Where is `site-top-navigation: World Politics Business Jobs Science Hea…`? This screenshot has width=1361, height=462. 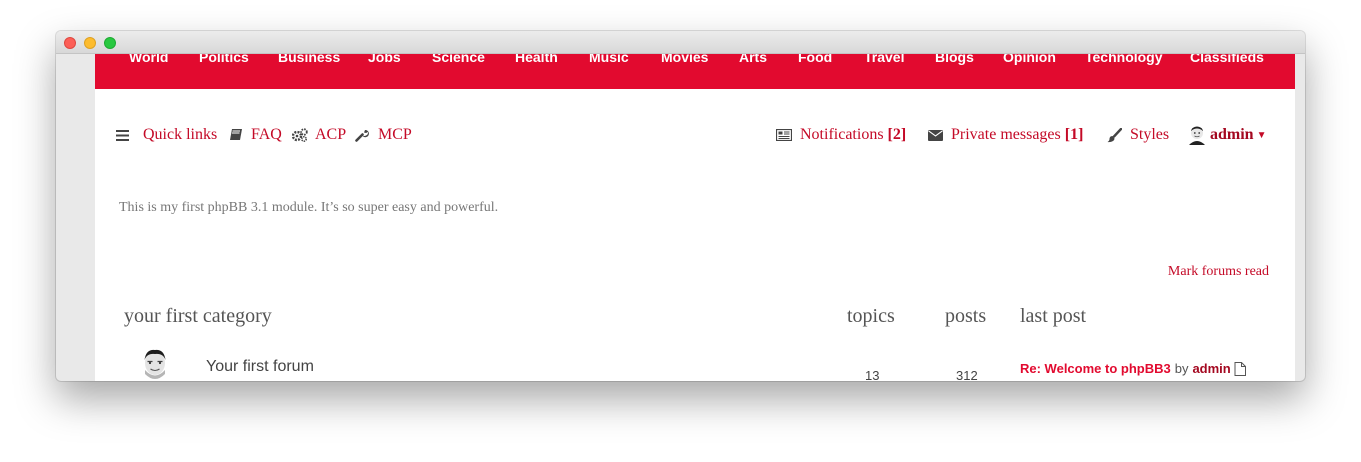
site-top-navigation: World Politics Business Jobs Science Hea… is located at coordinates (695, 71).